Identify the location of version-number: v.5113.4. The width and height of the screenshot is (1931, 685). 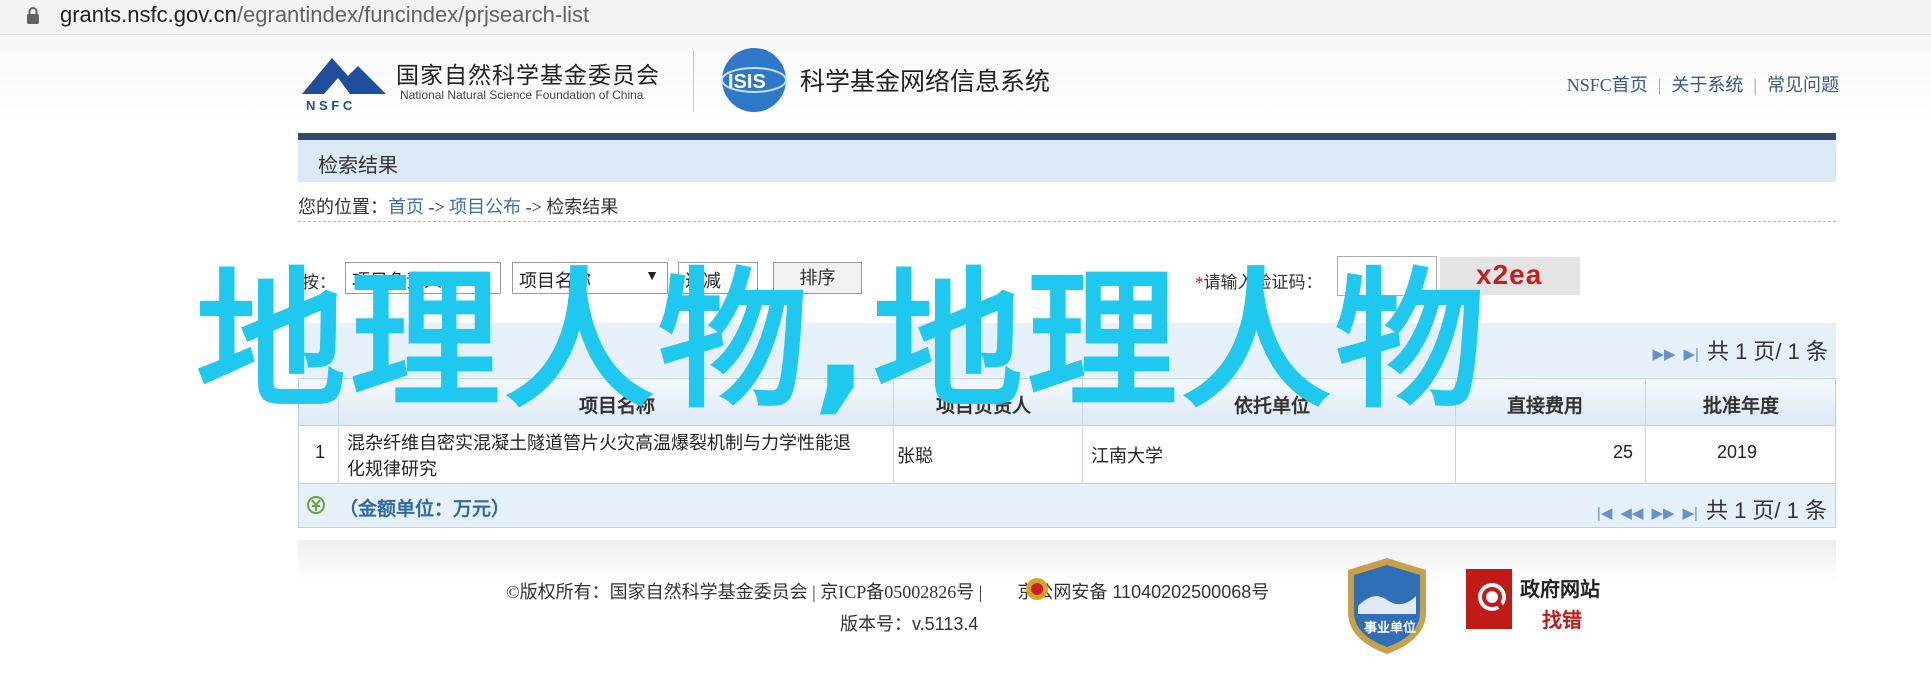
(945, 624).